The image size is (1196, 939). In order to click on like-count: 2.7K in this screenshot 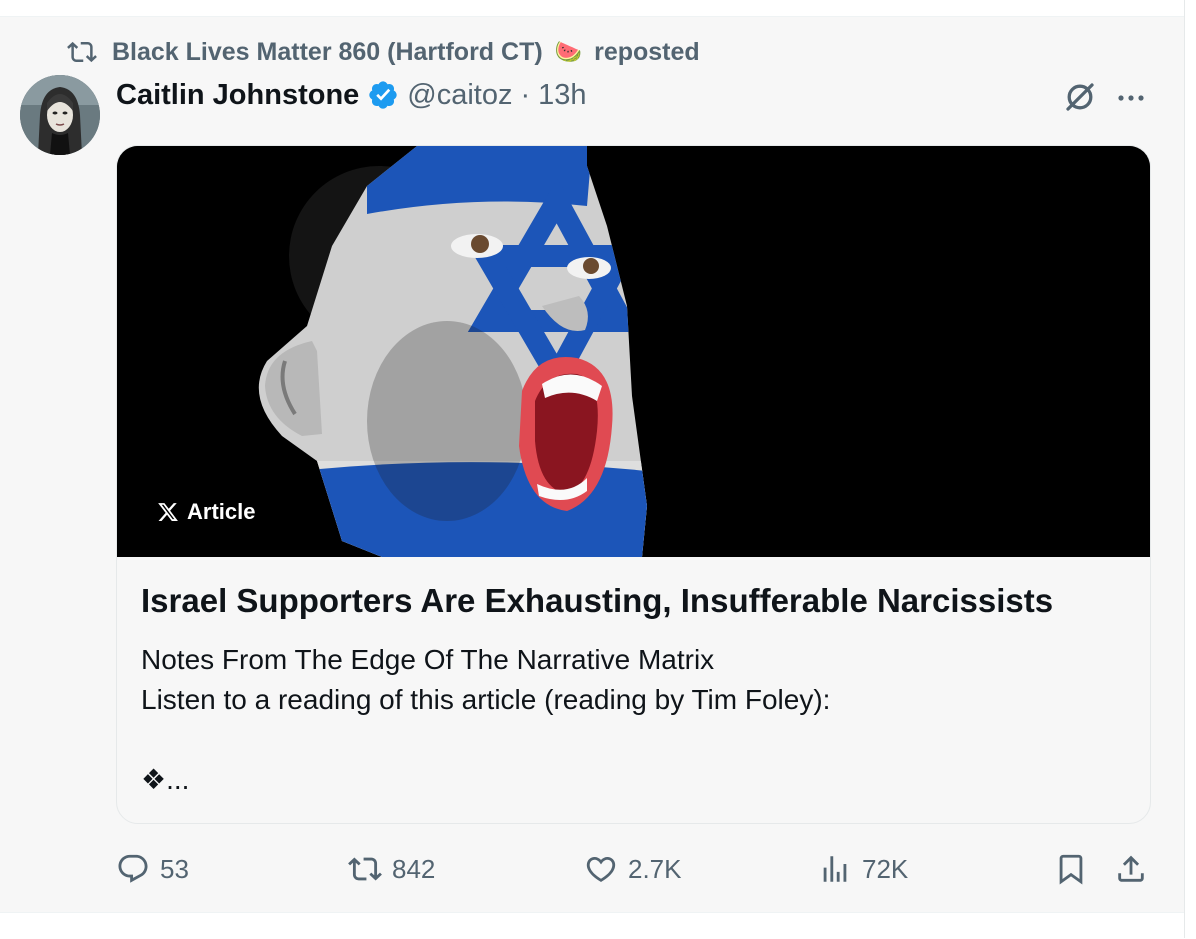, I will do `click(655, 868)`.